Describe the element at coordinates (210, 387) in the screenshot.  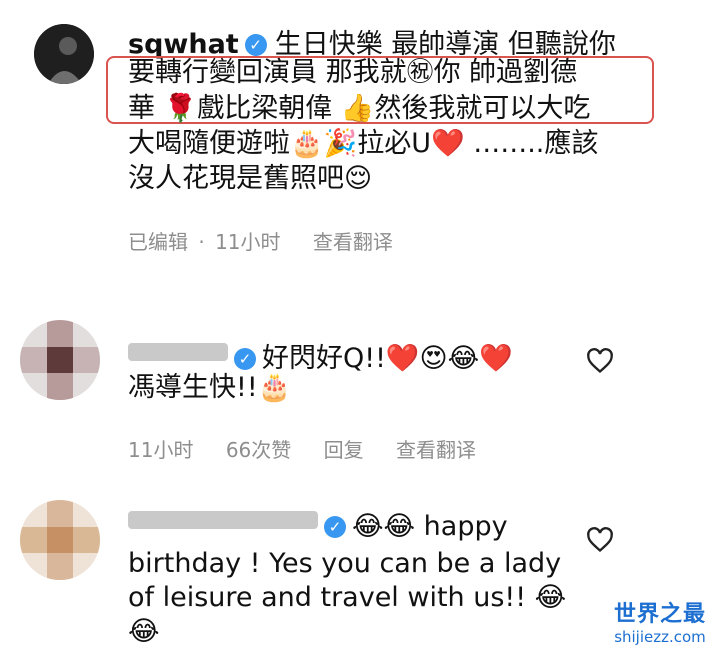
I see `comment-text-line: 馮導生快!!🎂` at that location.